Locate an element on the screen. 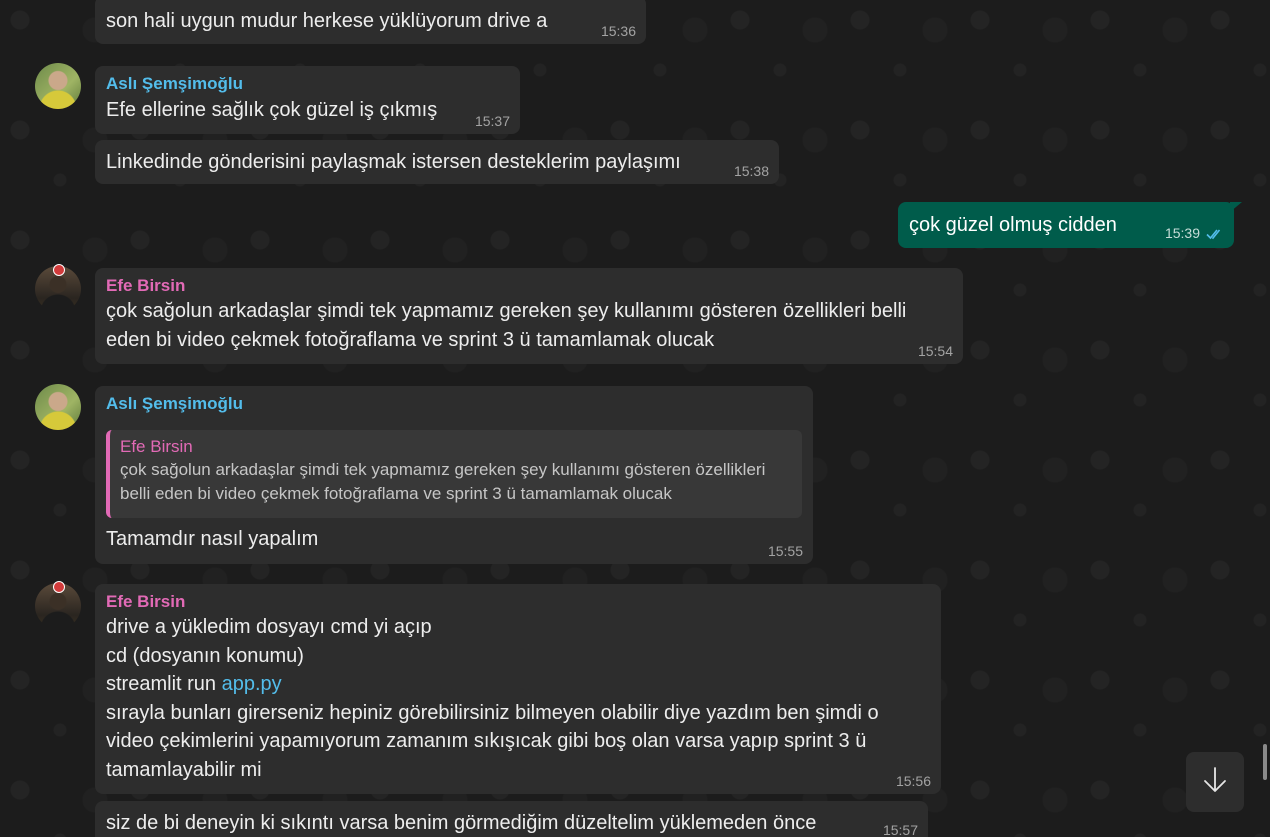 The width and height of the screenshot is (1270, 837). message-time: 15:38 is located at coordinates (751, 171).